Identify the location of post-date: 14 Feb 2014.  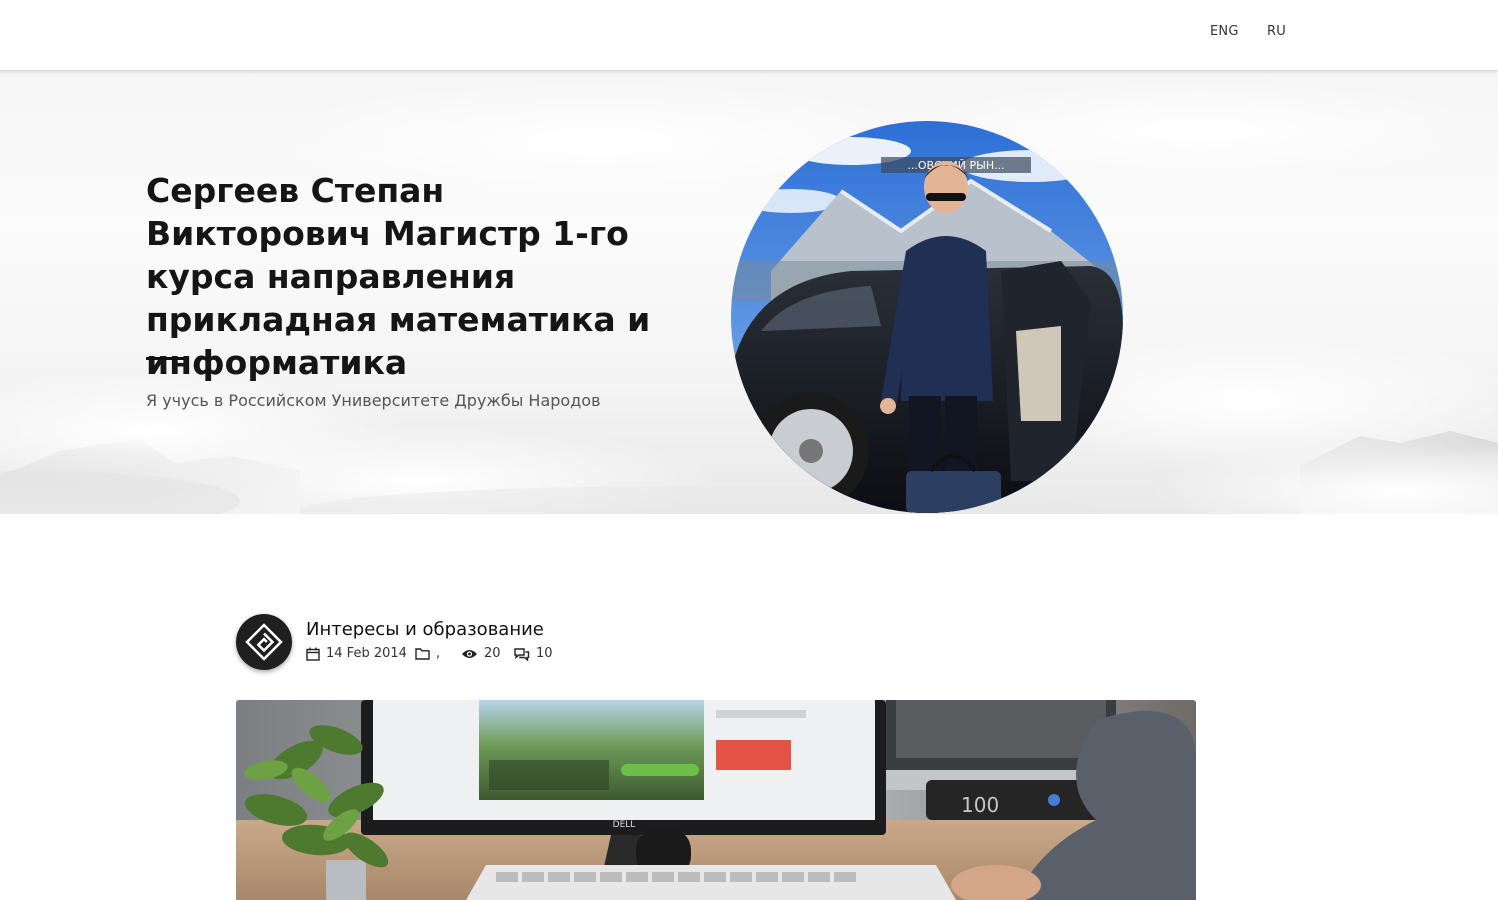
(356, 653).